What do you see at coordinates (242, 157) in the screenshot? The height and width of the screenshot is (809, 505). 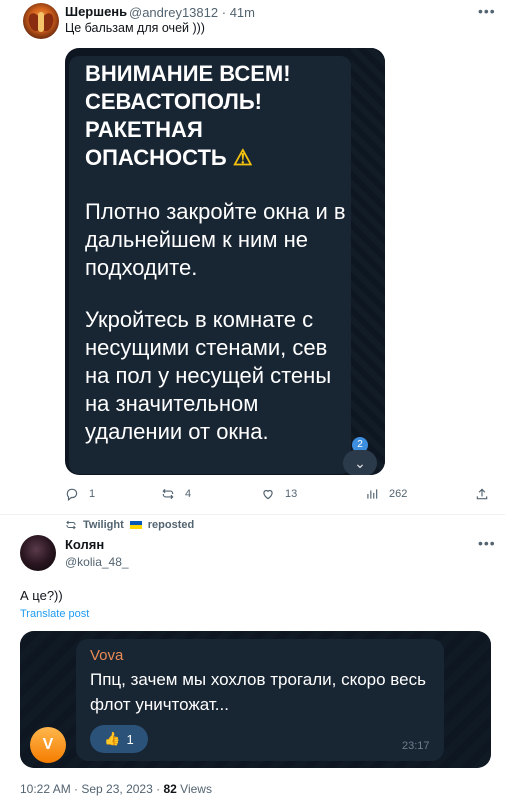 I see `warning-icon: ⚠` at bounding box center [242, 157].